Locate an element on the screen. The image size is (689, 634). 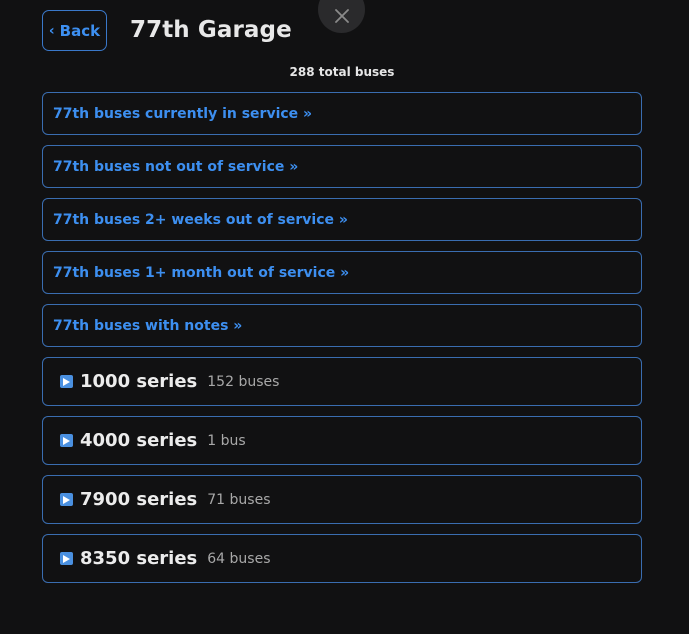
link-in-service: 77th buses currently in service » is located at coordinates (342, 113).